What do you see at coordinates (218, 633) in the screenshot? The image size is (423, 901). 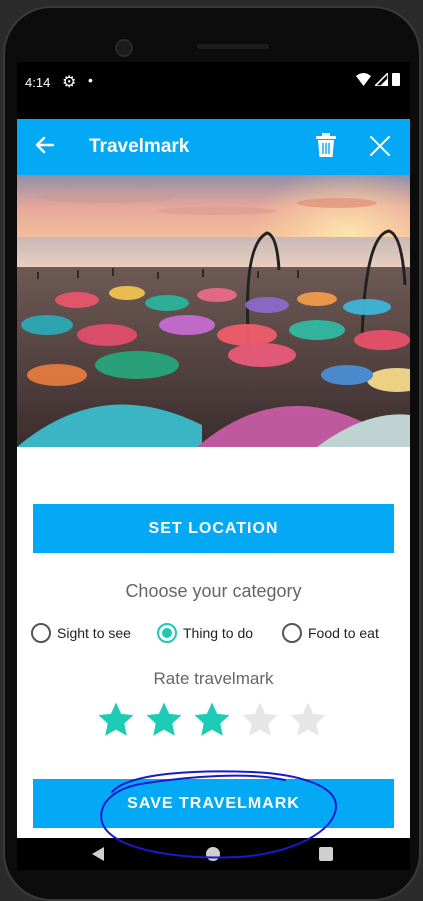 I see `category-option-label: Thing to do` at bounding box center [218, 633].